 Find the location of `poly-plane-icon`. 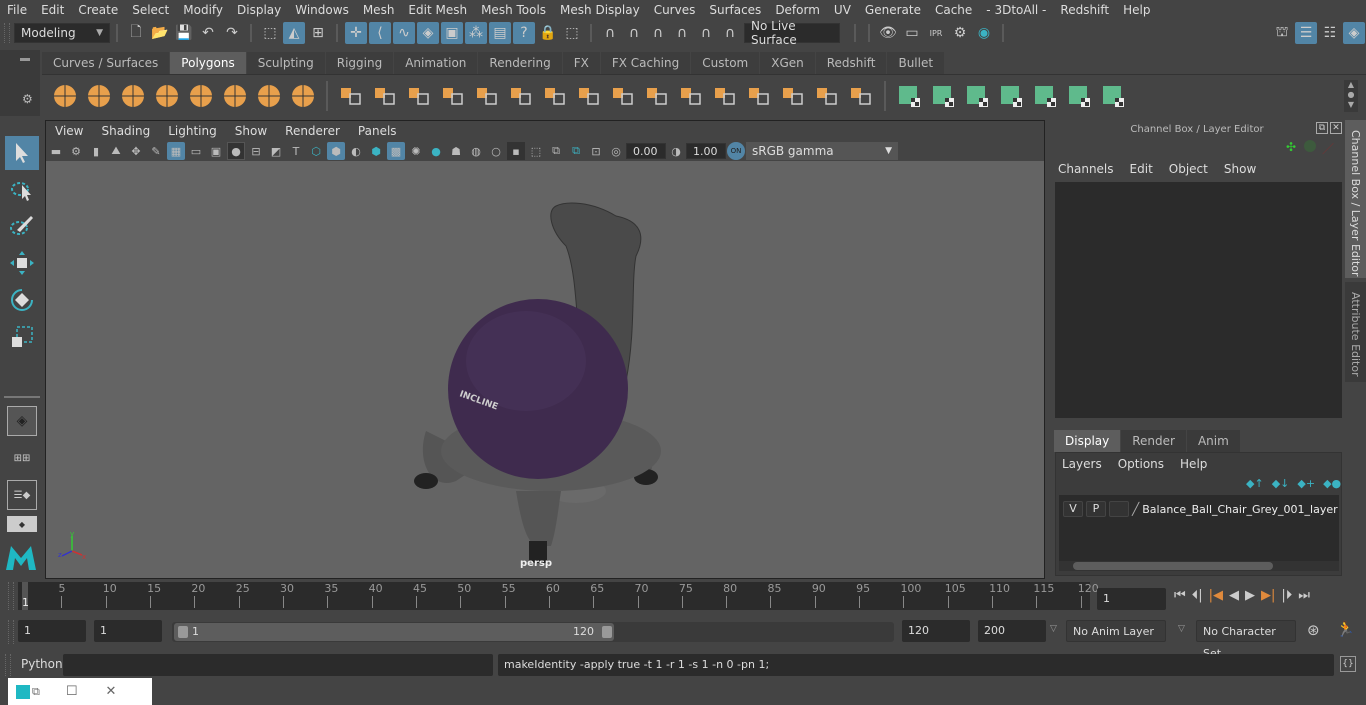

poly-plane-icon is located at coordinates (201, 96).